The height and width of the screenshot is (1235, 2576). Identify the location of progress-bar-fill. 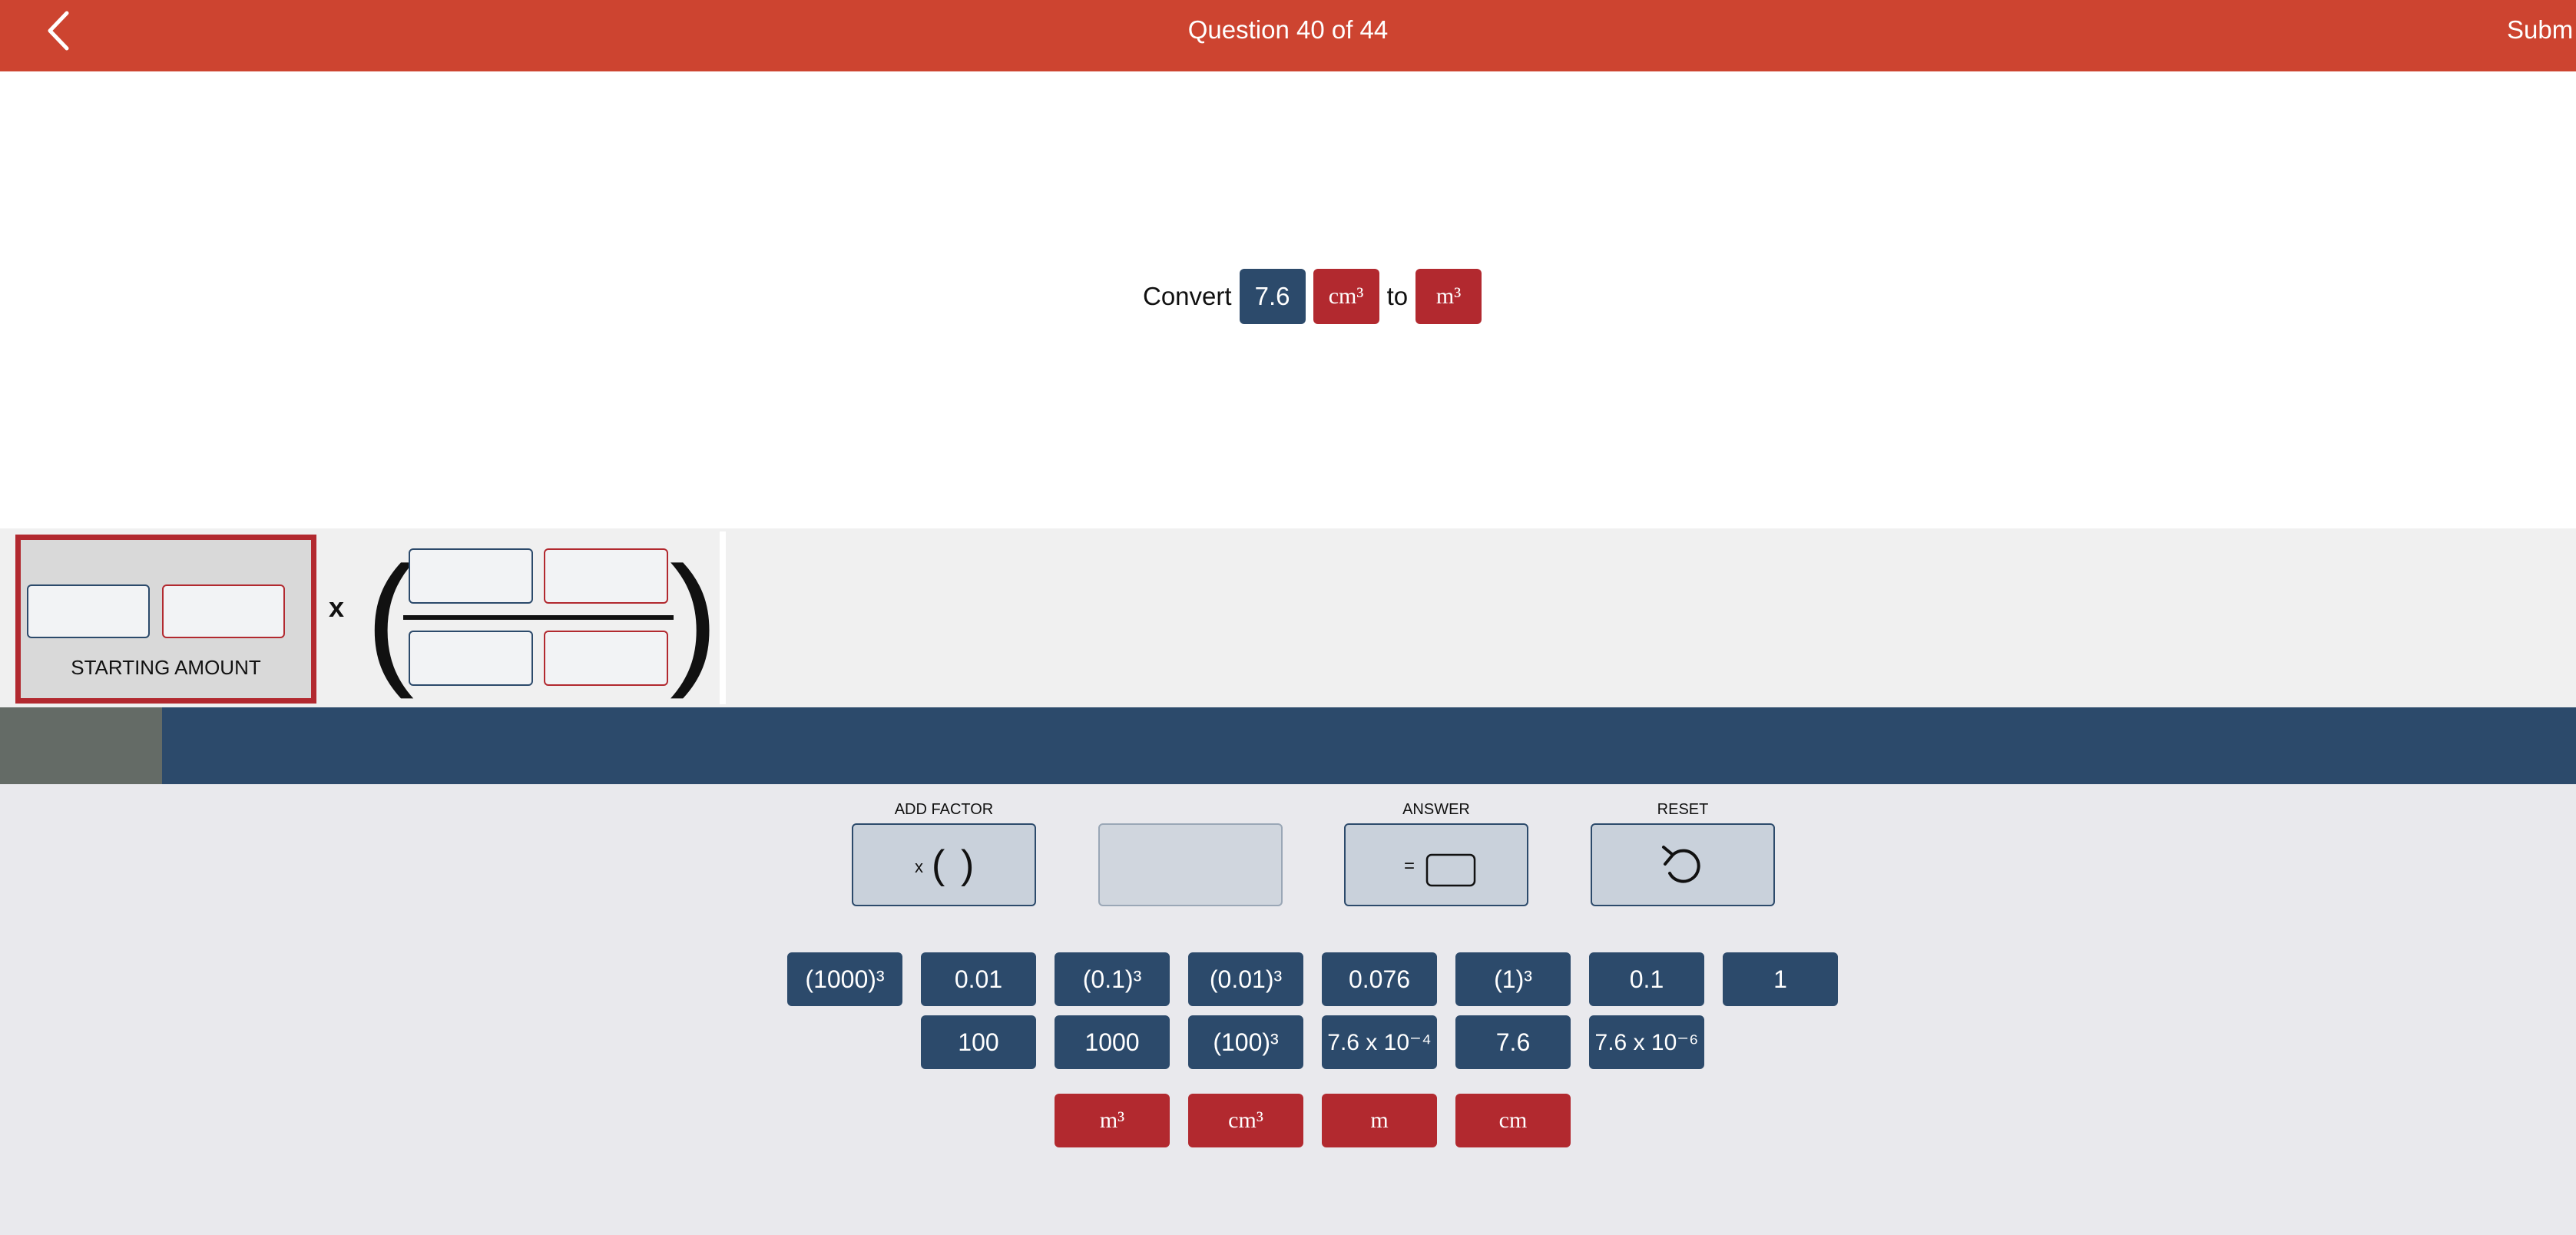
(81, 745).